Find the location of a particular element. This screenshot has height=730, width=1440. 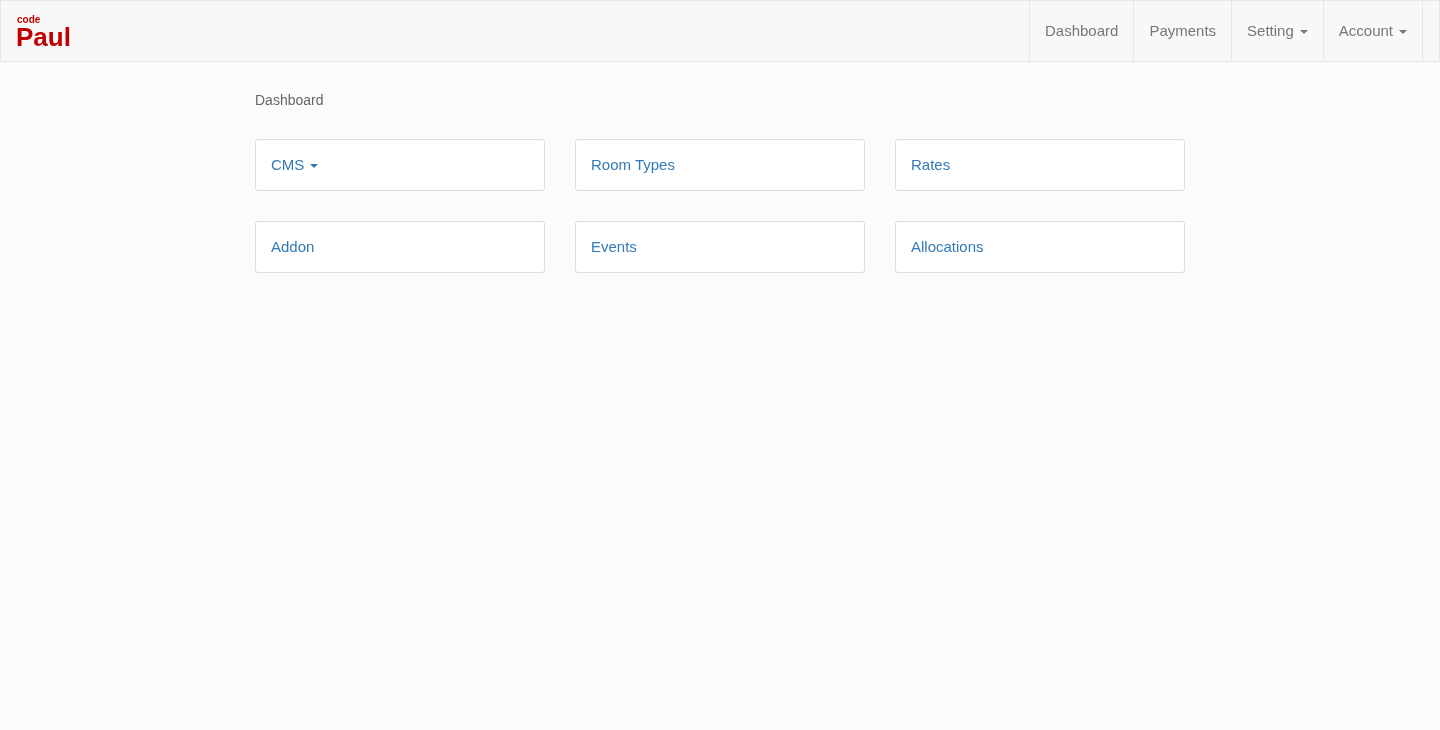

menu-tile: Events is located at coordinates (720, 247).